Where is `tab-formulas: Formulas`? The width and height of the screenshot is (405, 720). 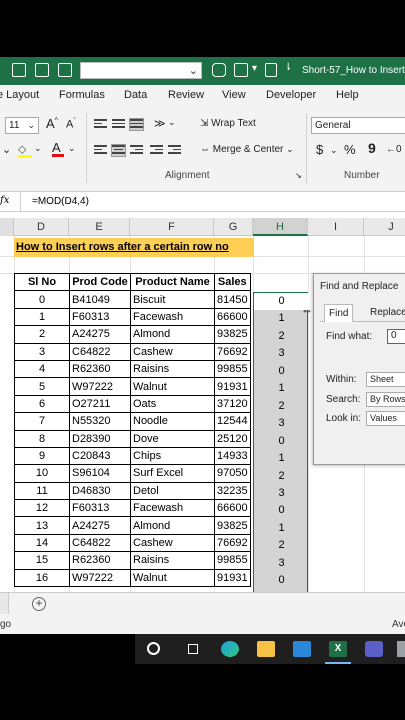
tab-formulas: Formulas is located at coordinates (82, 95).